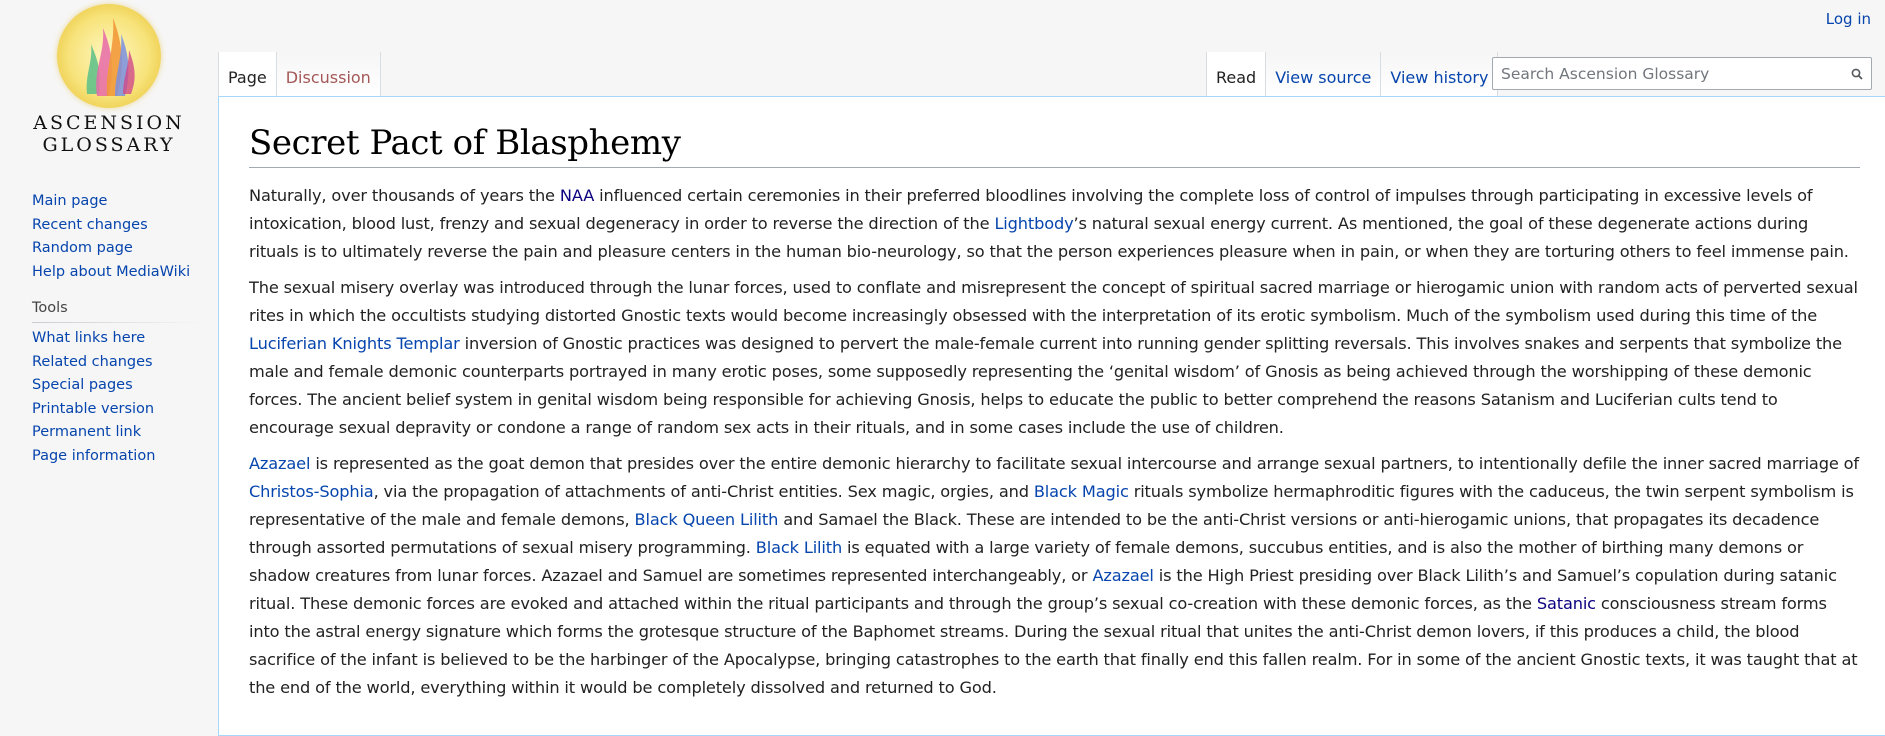 Image resolution: width=1885 pixels, height=736 pixels. I want to click on search-button, so click(1857, 74).